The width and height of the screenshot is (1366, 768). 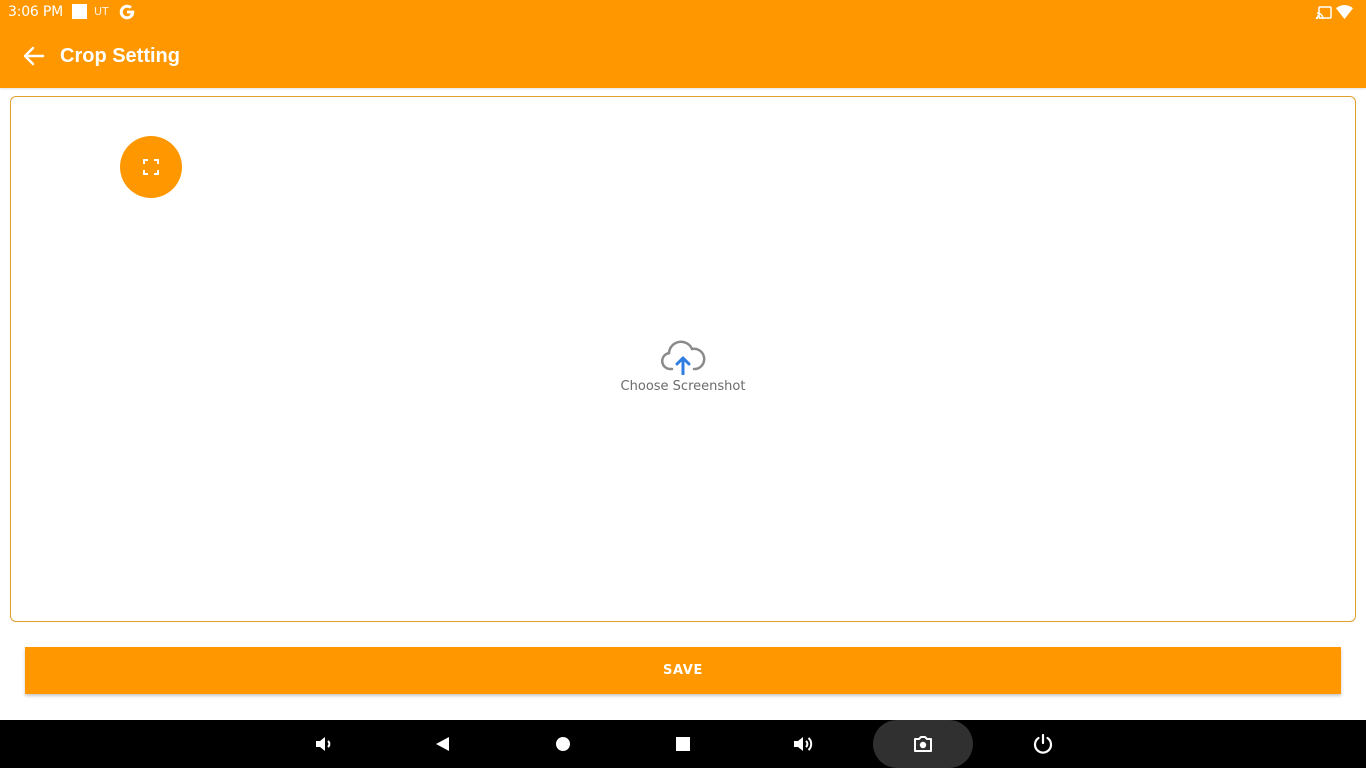 I want to click on screenshot-button, so click(x=923, y=744).